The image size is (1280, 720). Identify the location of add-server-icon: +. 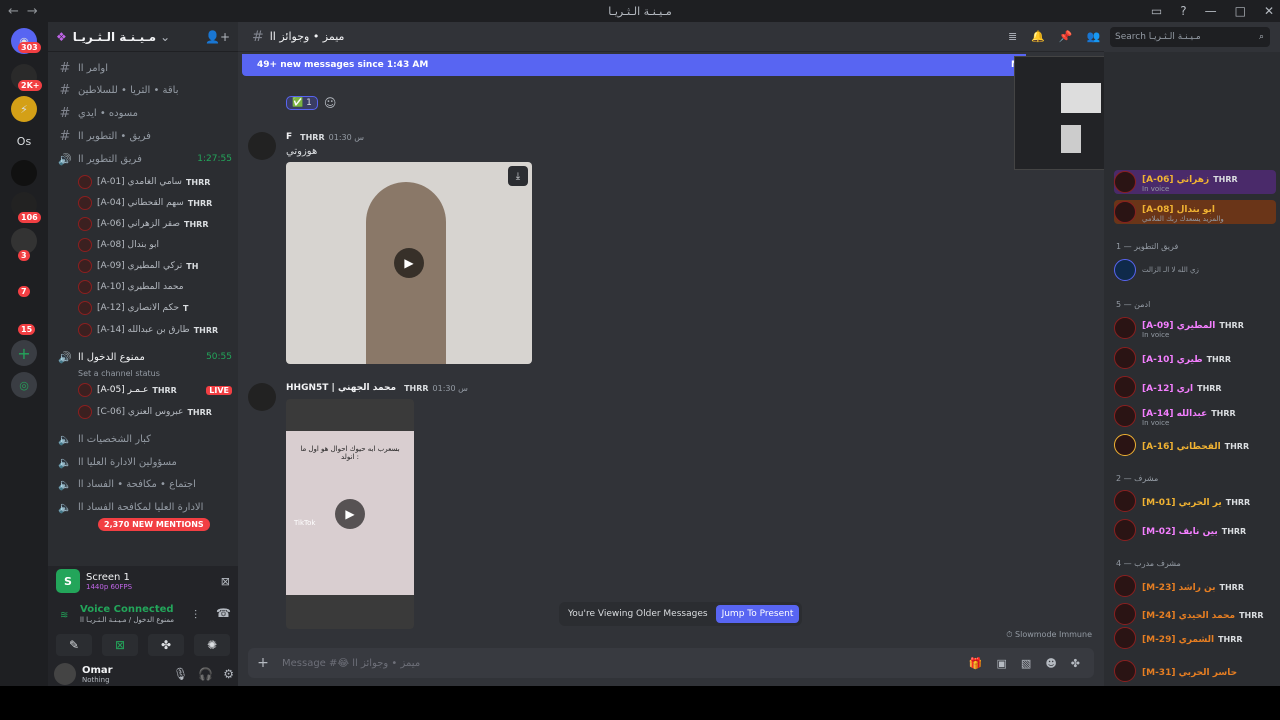
(24, 353).